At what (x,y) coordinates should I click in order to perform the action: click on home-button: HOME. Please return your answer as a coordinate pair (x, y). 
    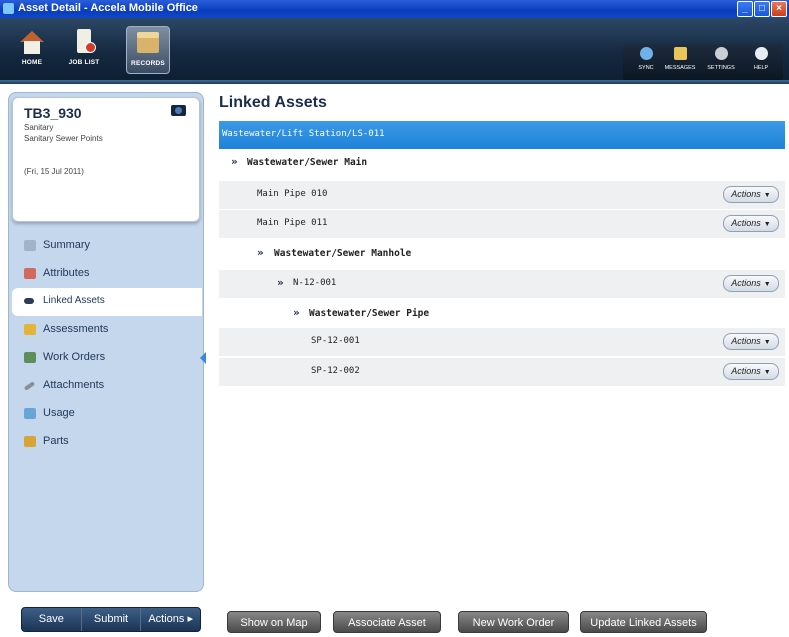
    Looking at the image, I should click on (32, 50).